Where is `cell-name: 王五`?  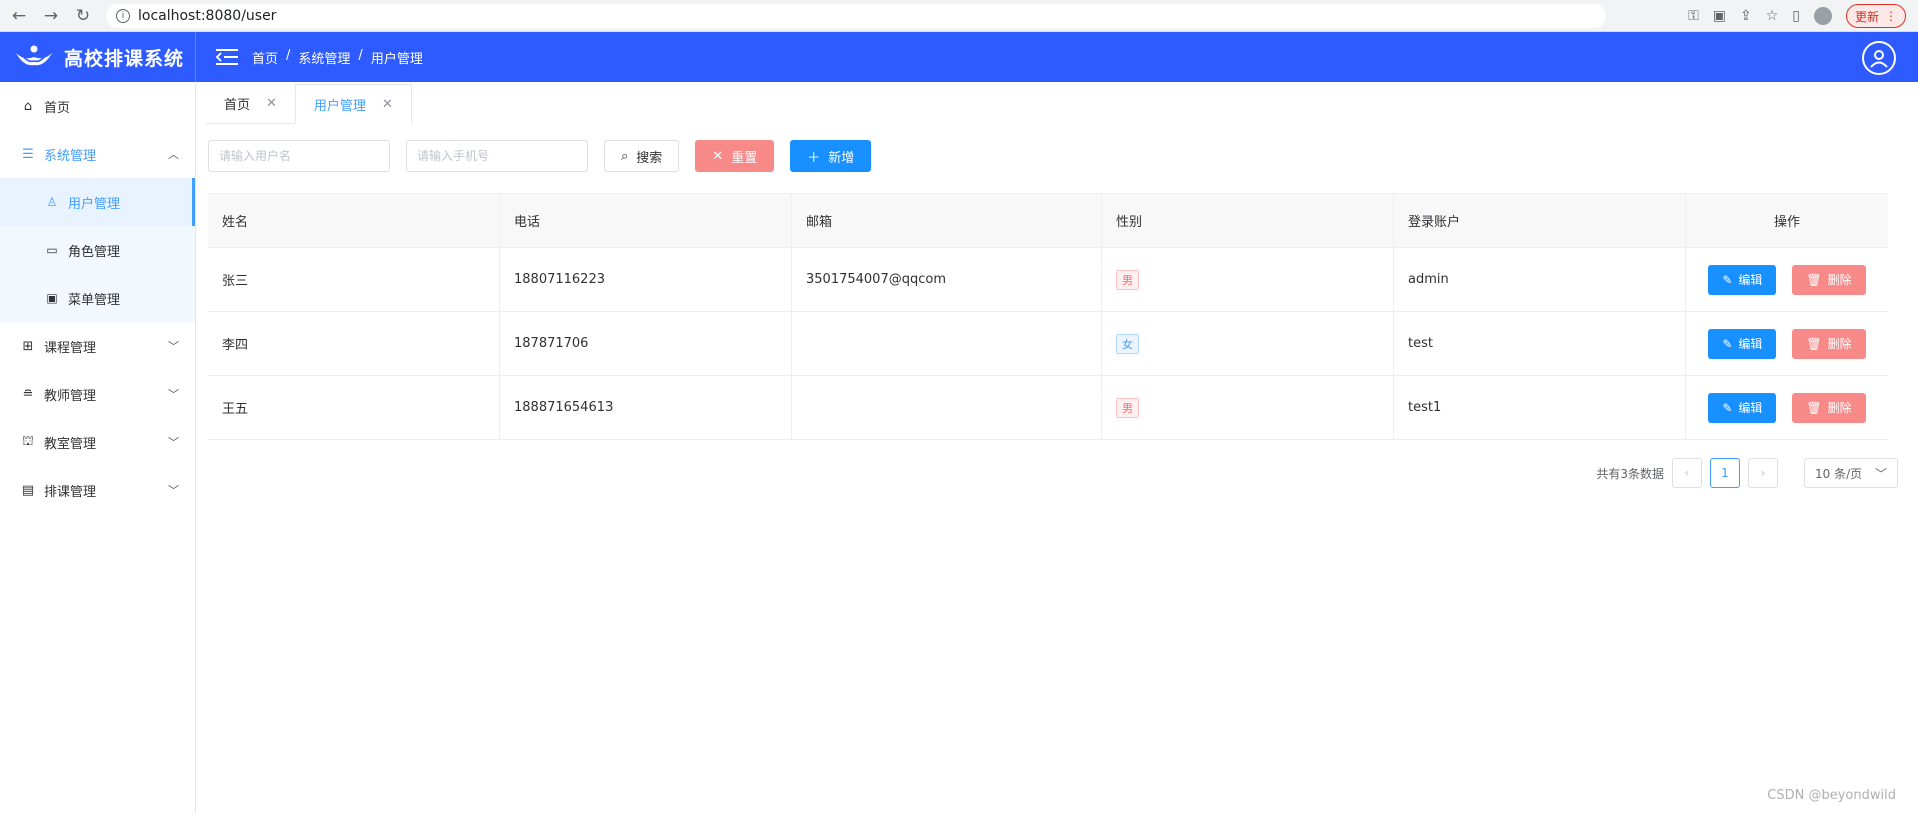
cell-name: 王五 is located at coordinates (354, 407).